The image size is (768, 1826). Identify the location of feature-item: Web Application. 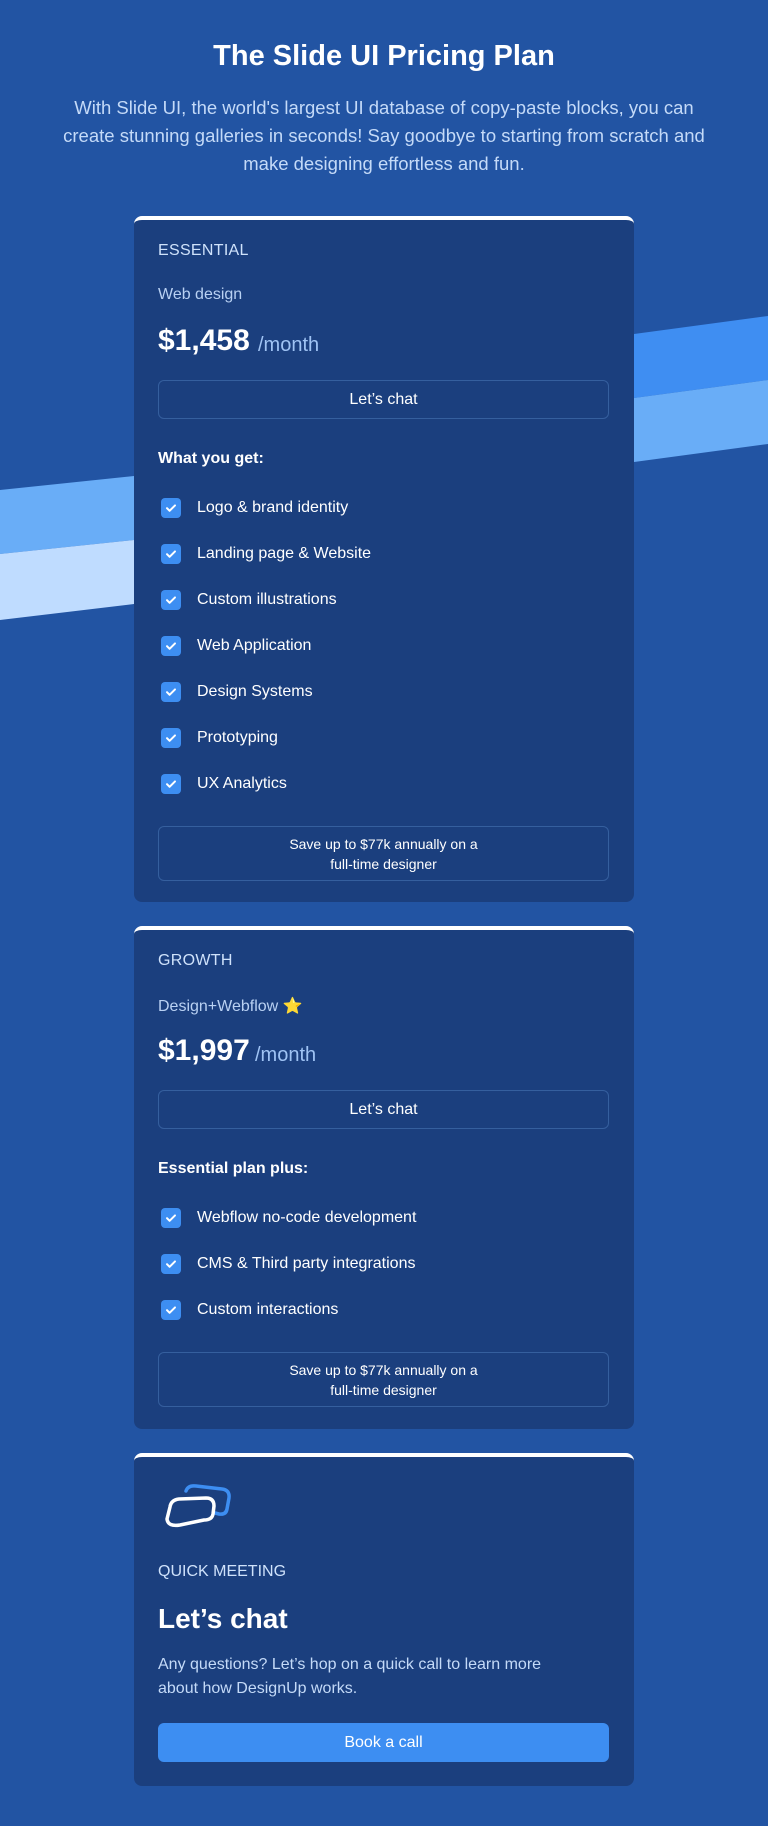
(236, 646).